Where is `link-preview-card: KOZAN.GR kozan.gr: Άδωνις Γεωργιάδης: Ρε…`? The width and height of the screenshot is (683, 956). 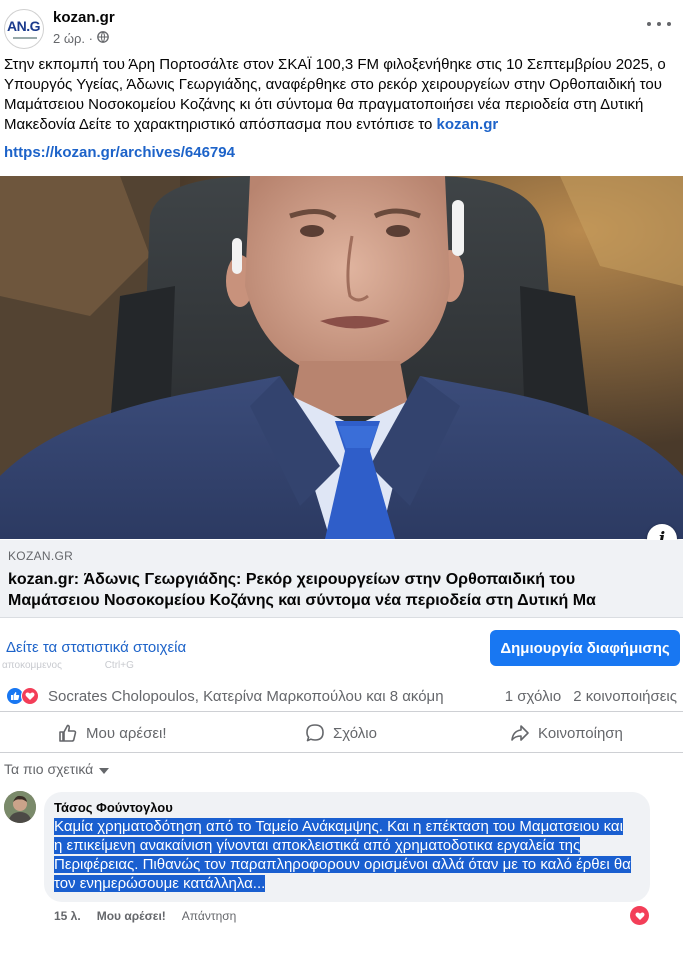 link-preview-card: KOZAN.GR kozan.gr: Άδωνις Γεωργιάδης: Ρε… is located at coordinates (341, 579).